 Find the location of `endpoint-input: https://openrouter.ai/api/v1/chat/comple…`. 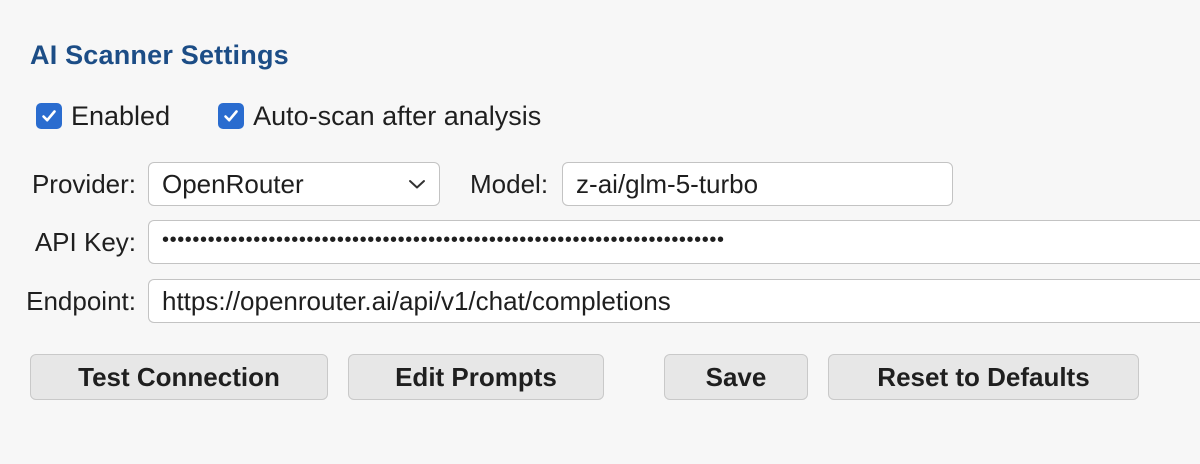

endpoint-input: https://openrouter.ai/api/v1/chat/comple… is located at coordinates (674, 301).